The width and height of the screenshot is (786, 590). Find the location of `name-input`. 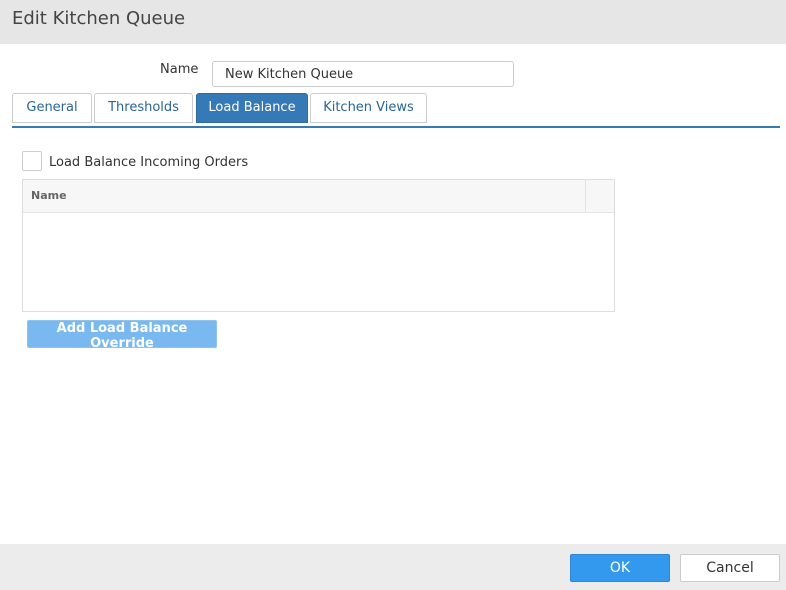

name-input is located at coordinates (363, 74).